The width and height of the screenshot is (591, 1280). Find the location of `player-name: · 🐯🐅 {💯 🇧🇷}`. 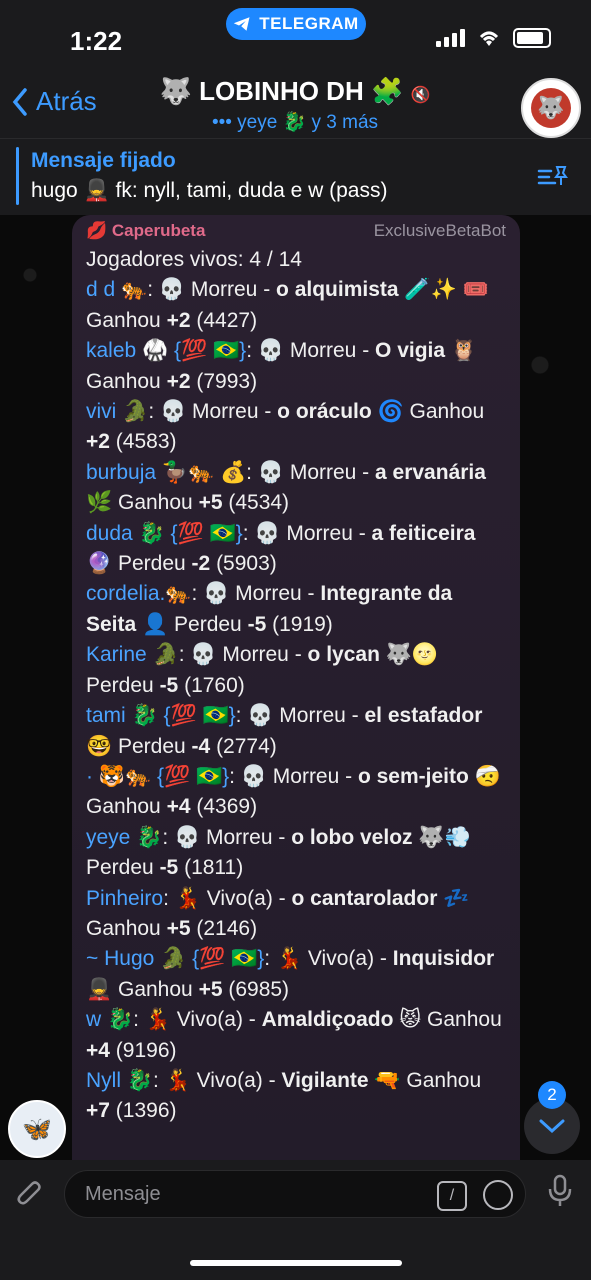

player-name: · 🐯🐅 {💯 🇧🇷} is located at coordinates (157, 776).